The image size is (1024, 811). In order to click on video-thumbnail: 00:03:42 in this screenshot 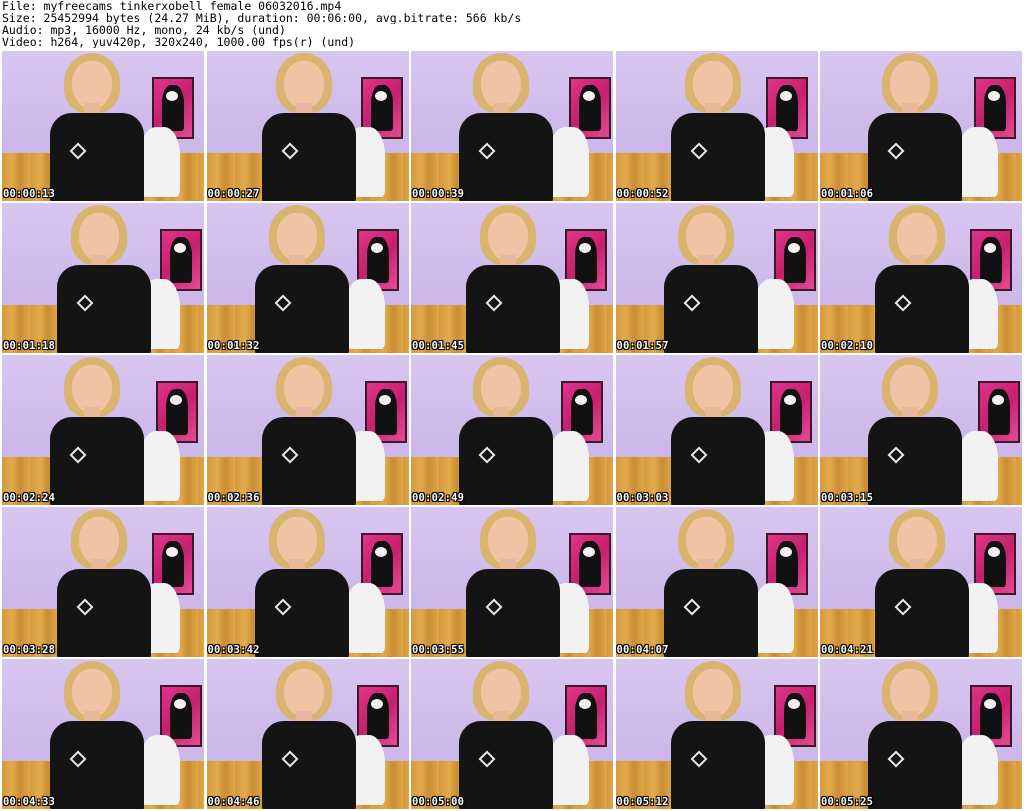, I will do `click(307, 582)`.